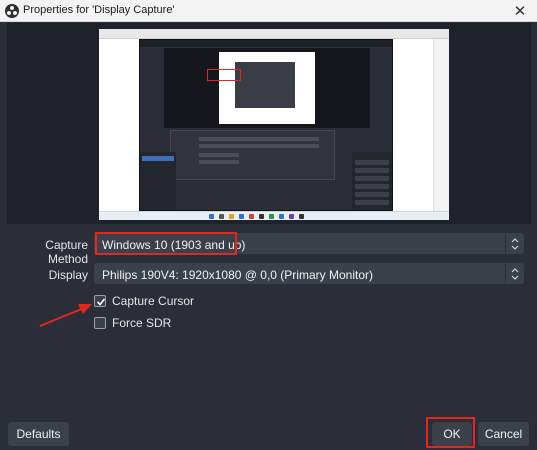  What do you see at coordinates (503, 434) in the screenshot?
I see `cancel-button: Cancel` at bounding box center [503, 434].